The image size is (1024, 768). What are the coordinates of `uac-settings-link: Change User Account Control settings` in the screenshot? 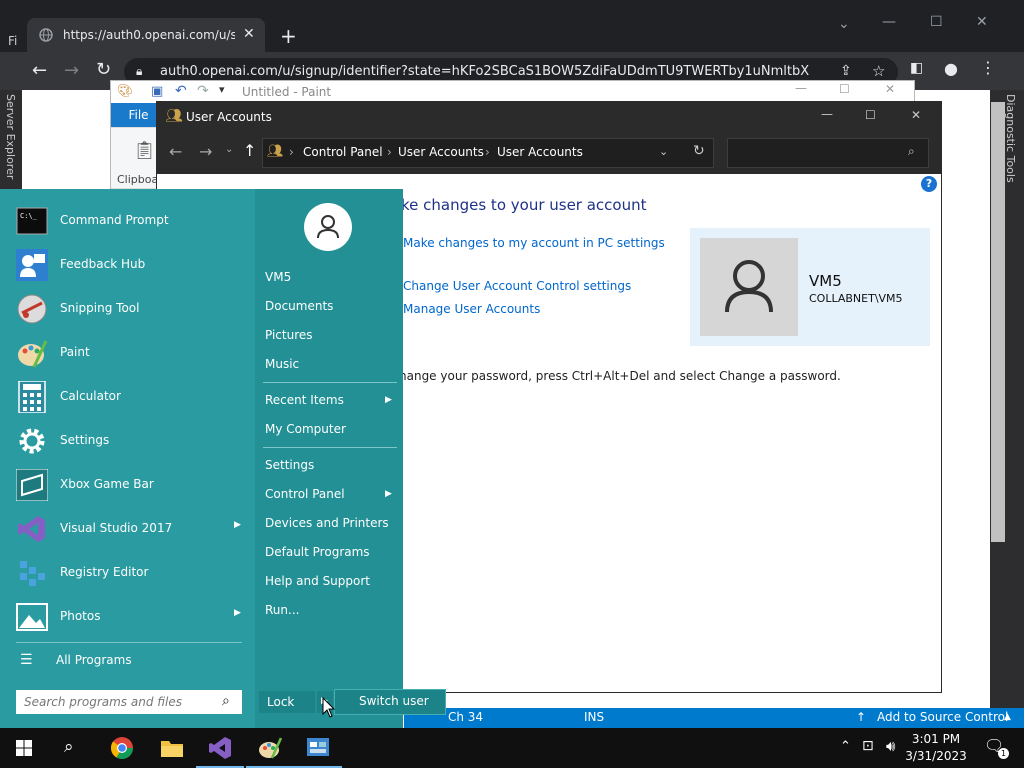 It's located at (517, 286).